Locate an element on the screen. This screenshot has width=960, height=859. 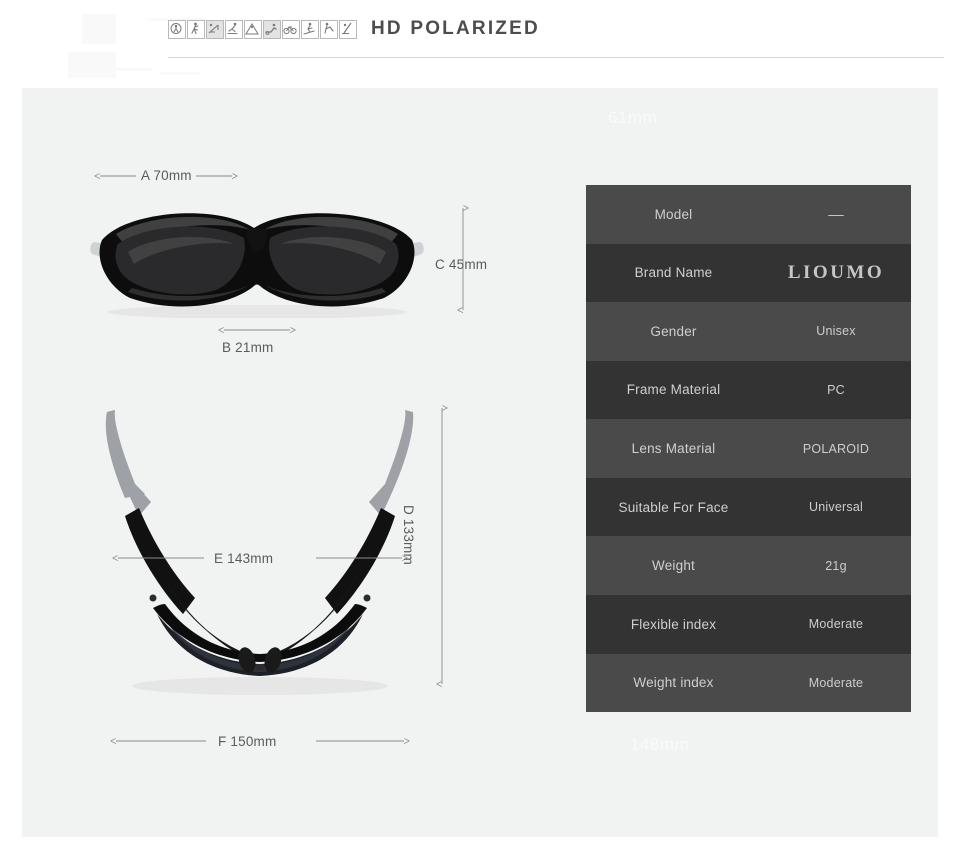
sports-icon-row is located at coordinates (262, 29).